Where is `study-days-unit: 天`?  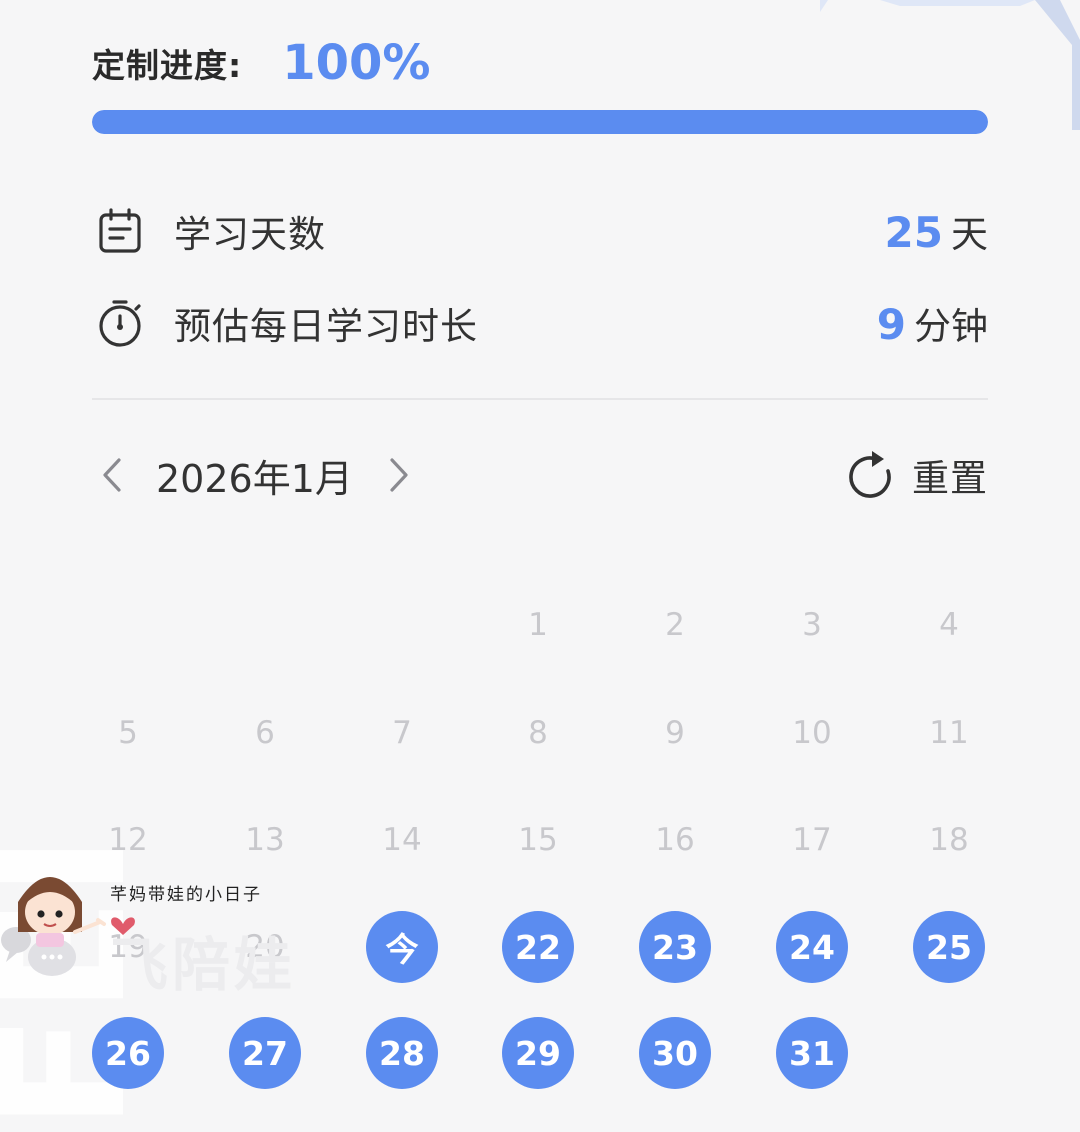 study-days-unit: 天 is located at coordinates (969, 234).